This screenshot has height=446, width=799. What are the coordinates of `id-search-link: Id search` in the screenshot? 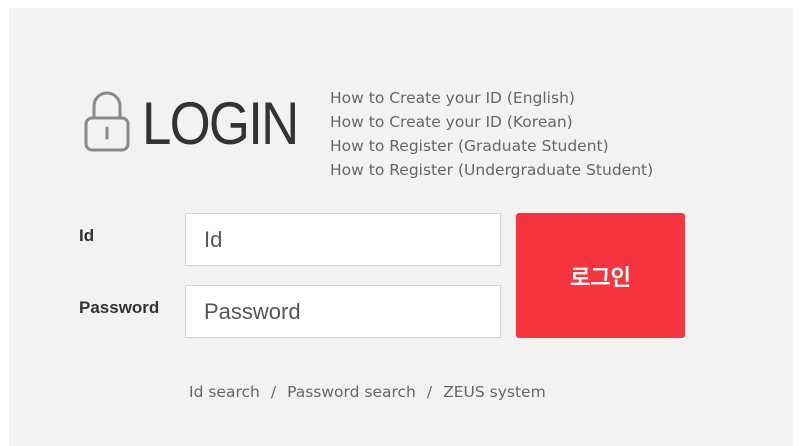 It's located at (224, 392).